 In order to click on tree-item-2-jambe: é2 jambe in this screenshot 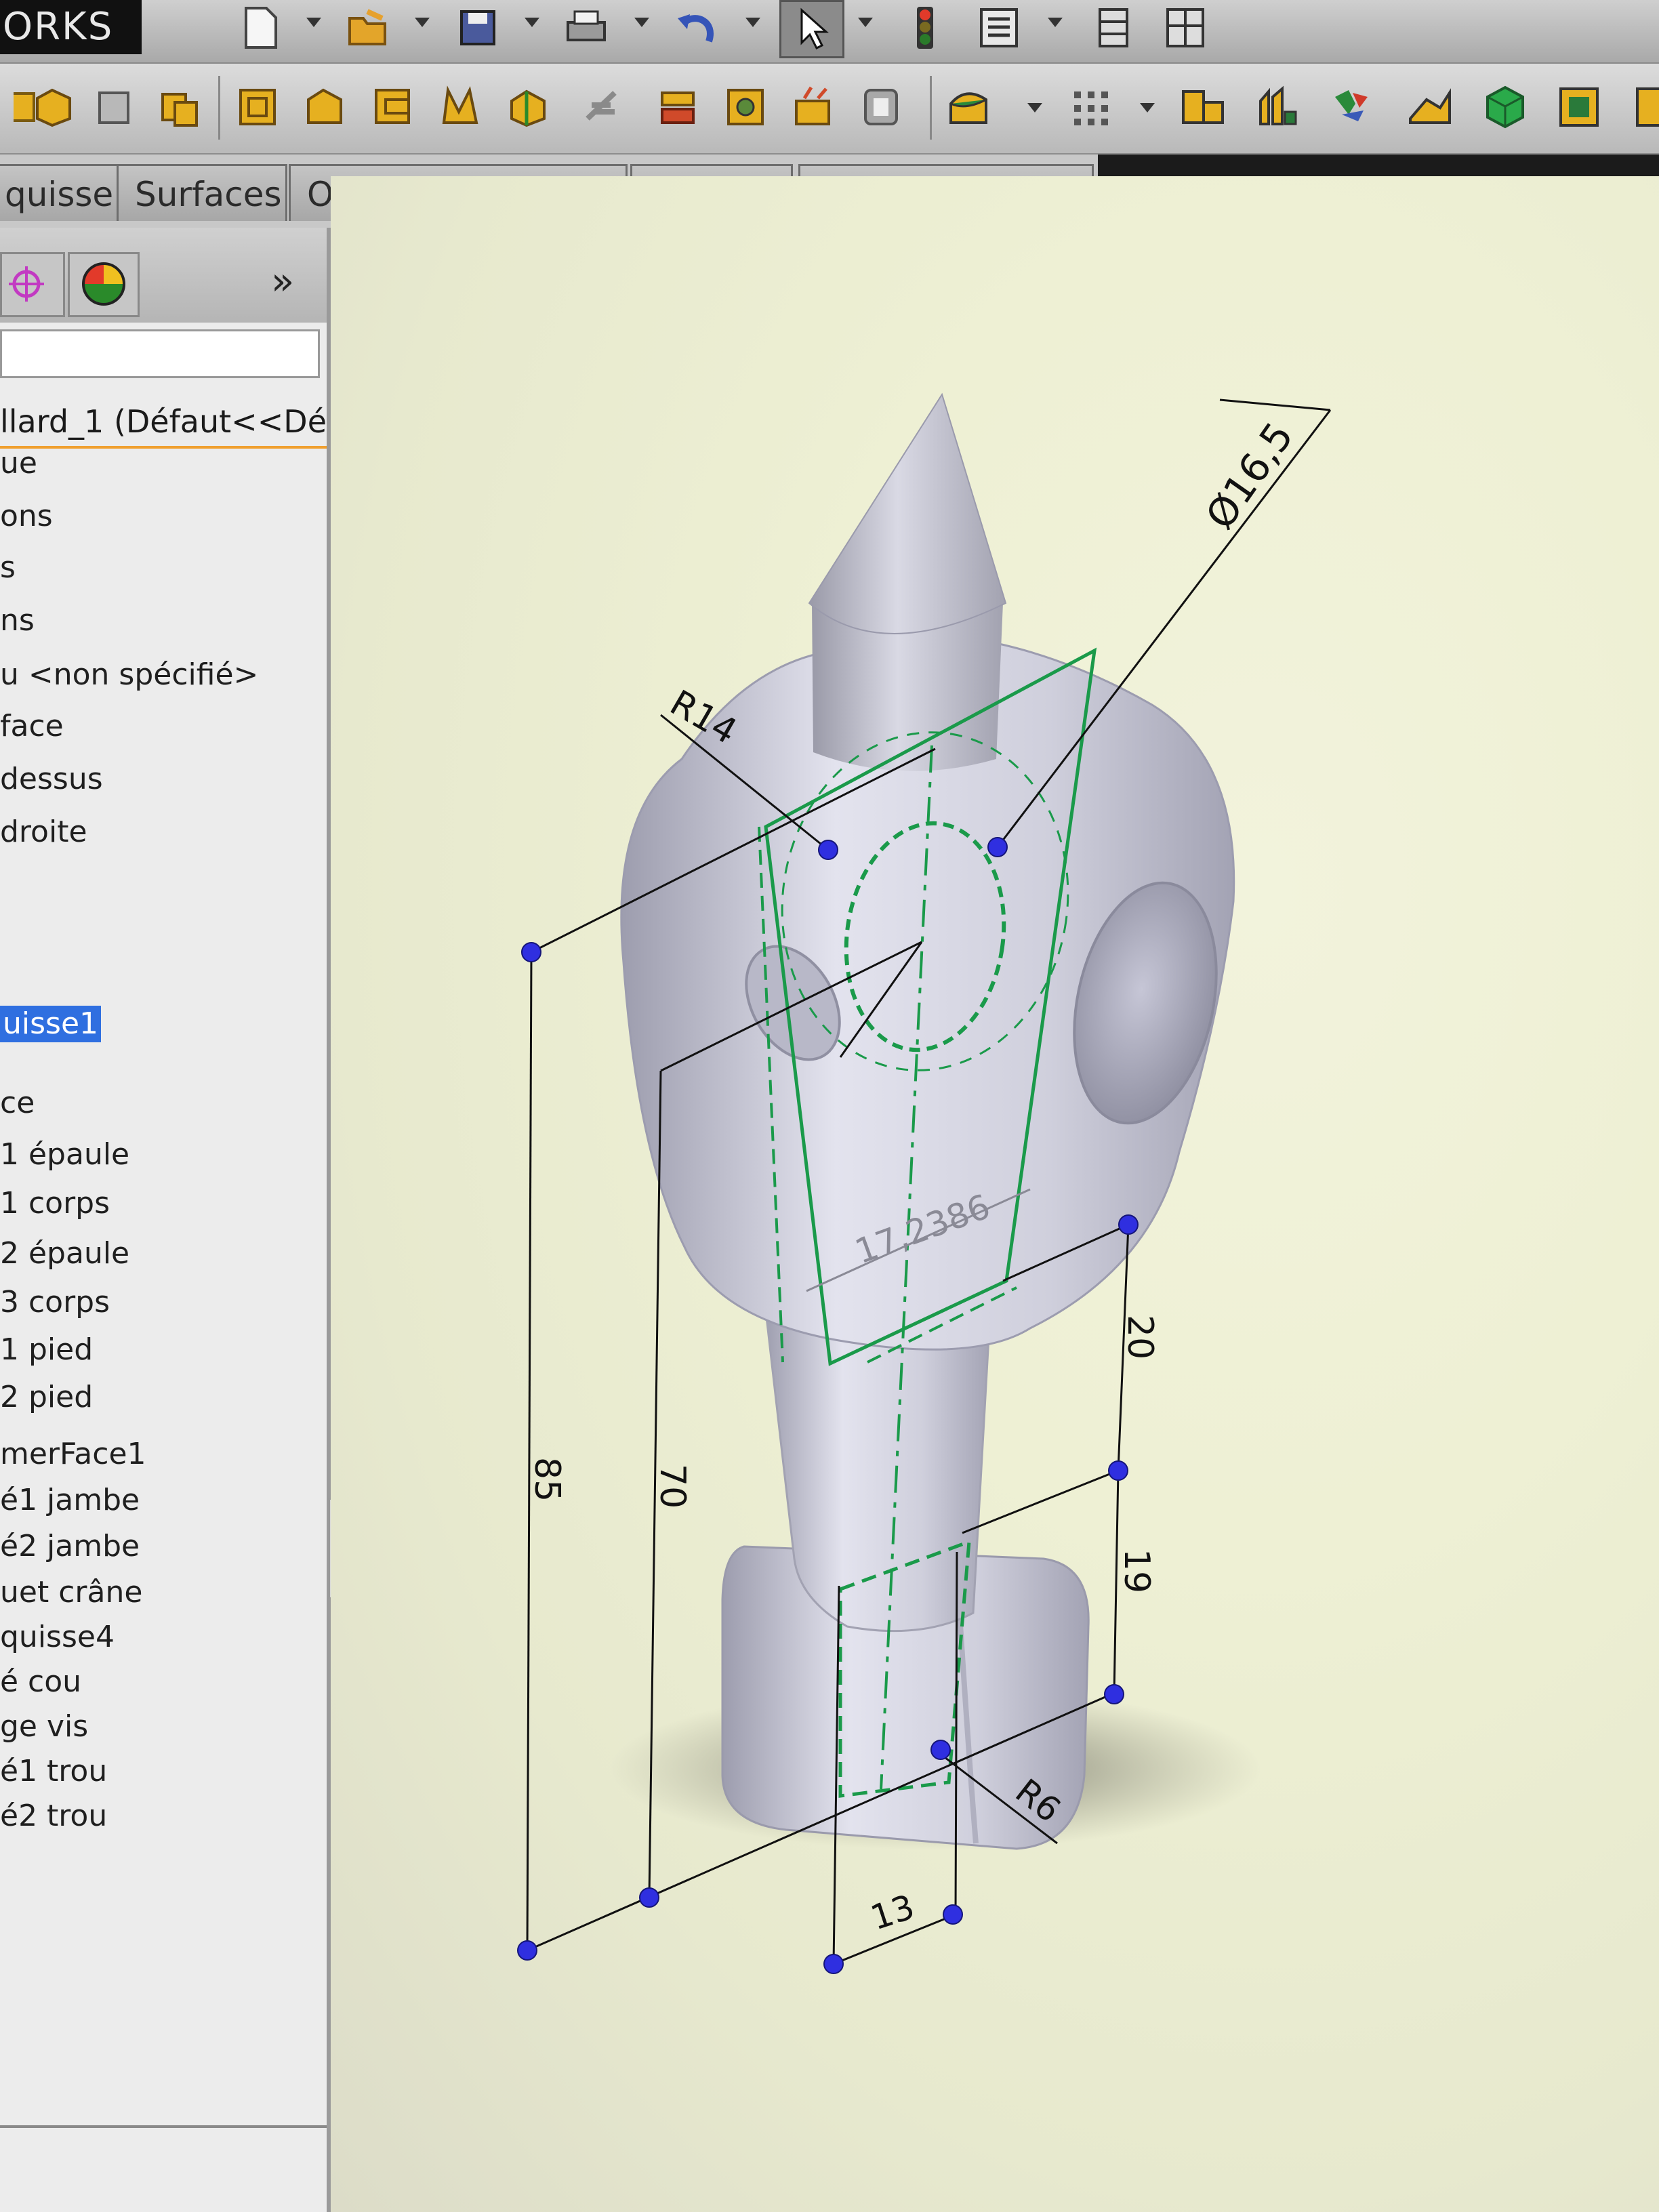, I will do `click(70, 1546)`.